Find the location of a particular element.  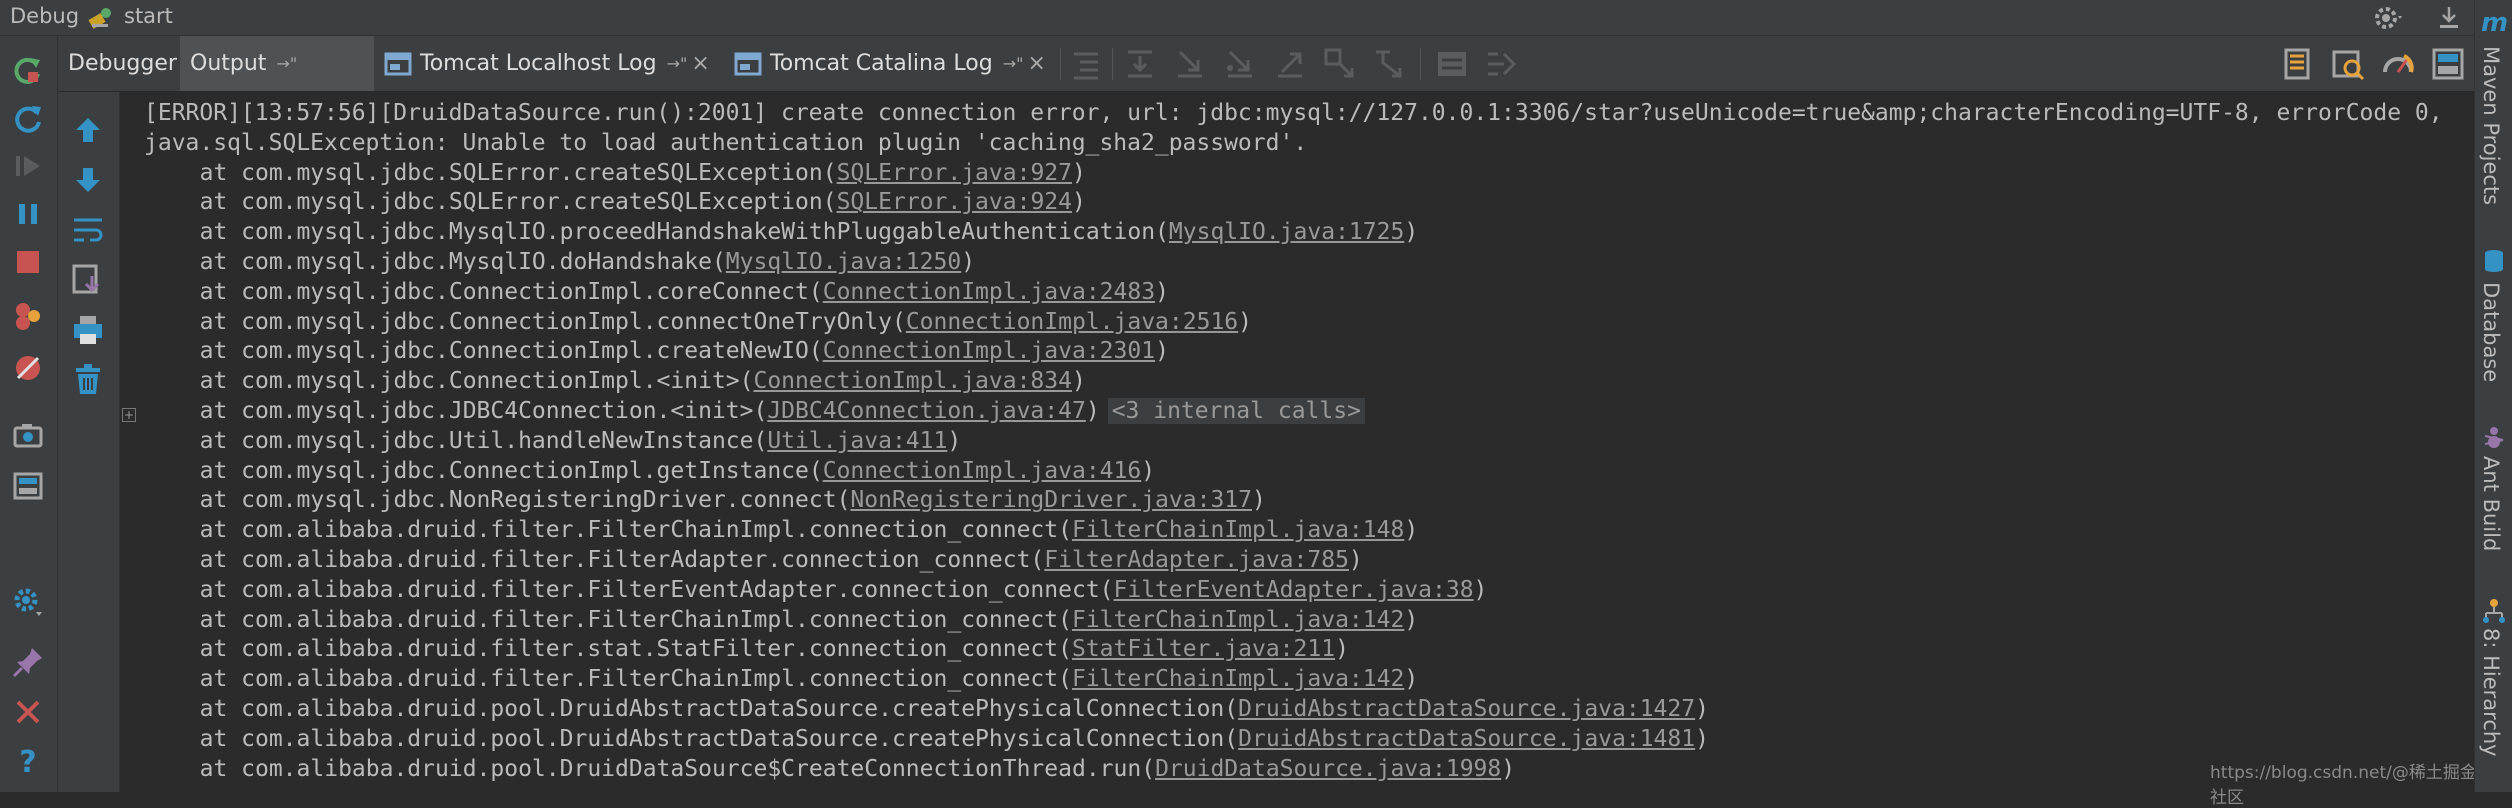

arrow-down-icon is located at coordinates (88, 180).